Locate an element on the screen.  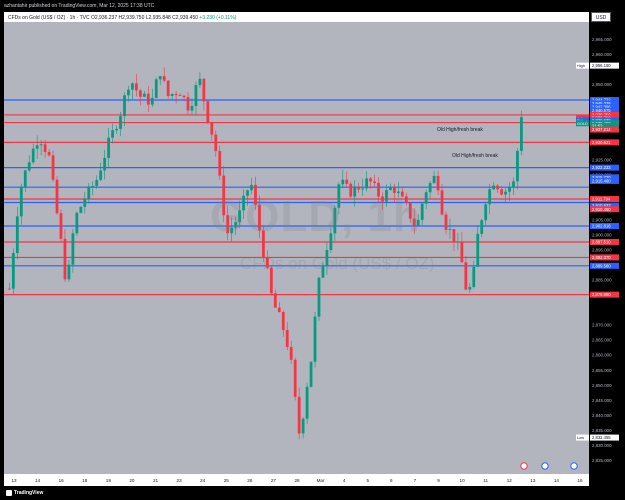
price-label-text: 2,956.150 is located at coordinates (601, 65).